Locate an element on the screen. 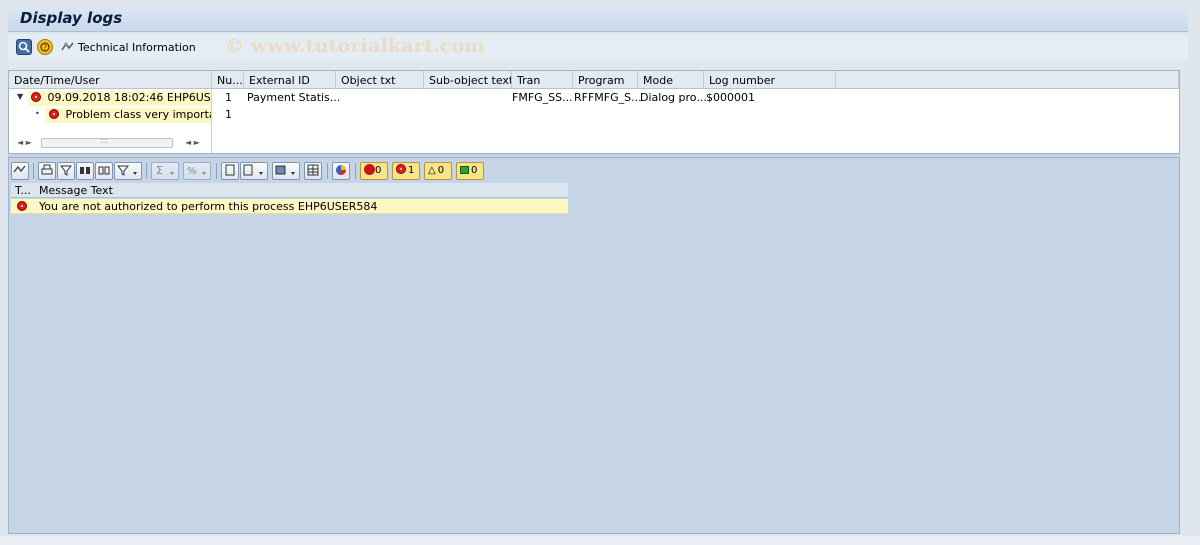 This screenshot has width=1200, height=545. print-preview-icon is located at coordinates (230, 171).